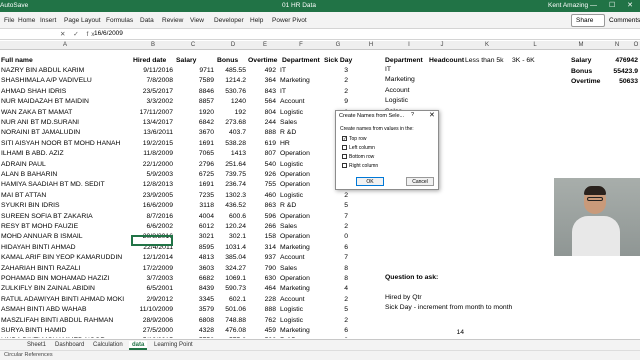 This screenshot has height=360, width=640. What do you see at coordinates (69, 345) in the screenshot?
I see `tab-dashboard: Dashboard` at bounding box center [69, 345].